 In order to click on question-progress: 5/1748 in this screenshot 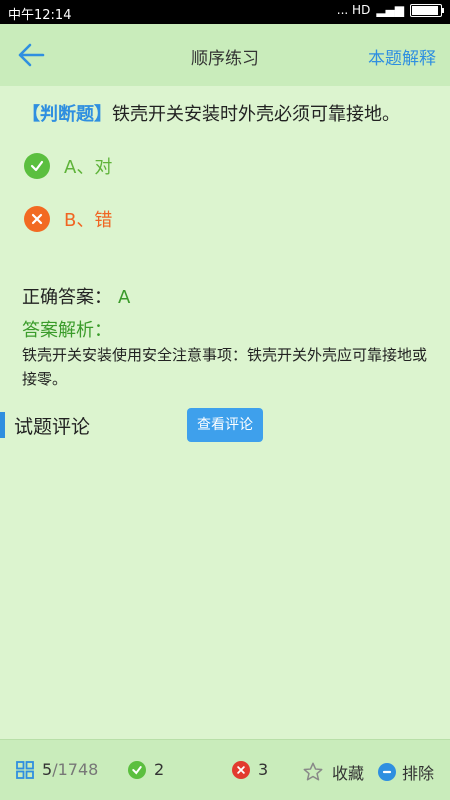, I will do `click(57, 769)`.